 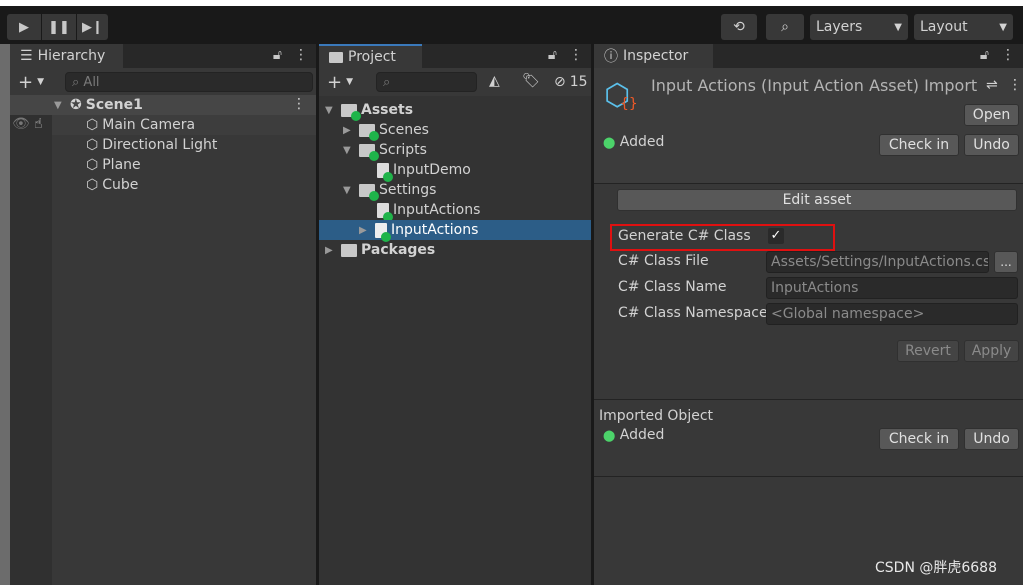 I want to click on list-item: ⬡ Directional Light, so click(x=151, y=145).